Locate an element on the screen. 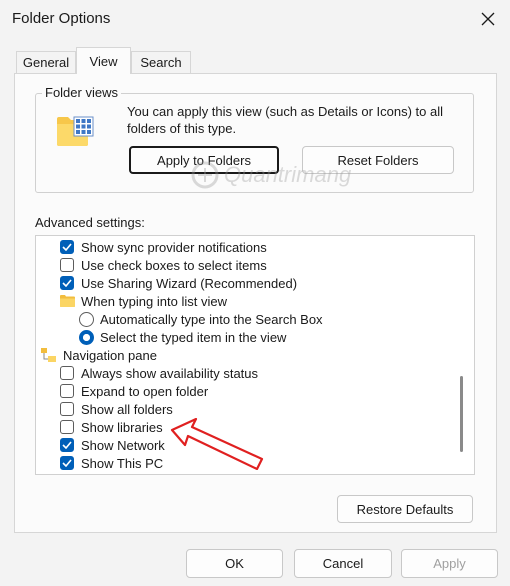 The image size is (510, 586). list-item-label: Select the typed item in the view is located at coordinates (193, 337).